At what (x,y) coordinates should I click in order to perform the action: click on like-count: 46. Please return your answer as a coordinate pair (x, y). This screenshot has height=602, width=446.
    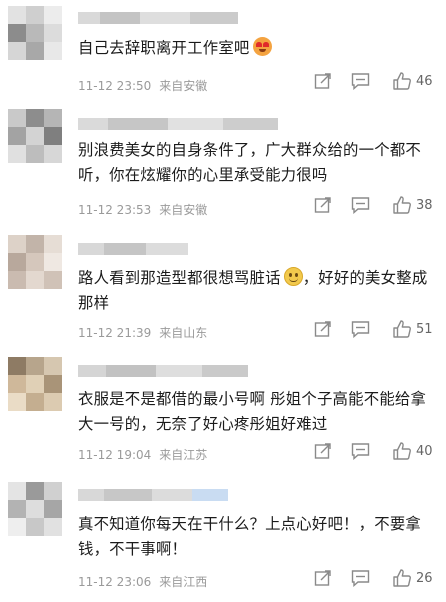
    Looking at the image, I should click on (424, 81).